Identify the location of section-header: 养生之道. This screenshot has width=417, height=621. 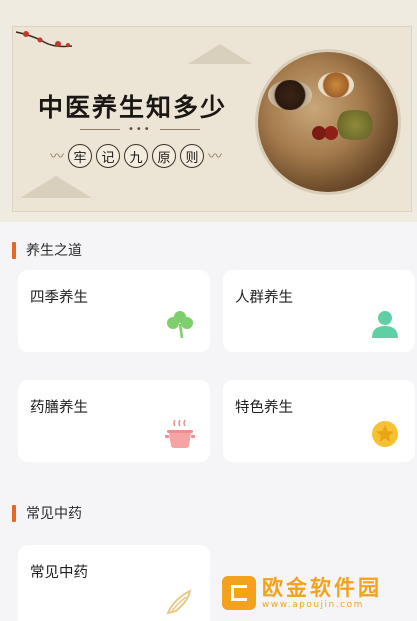
(47, 250).